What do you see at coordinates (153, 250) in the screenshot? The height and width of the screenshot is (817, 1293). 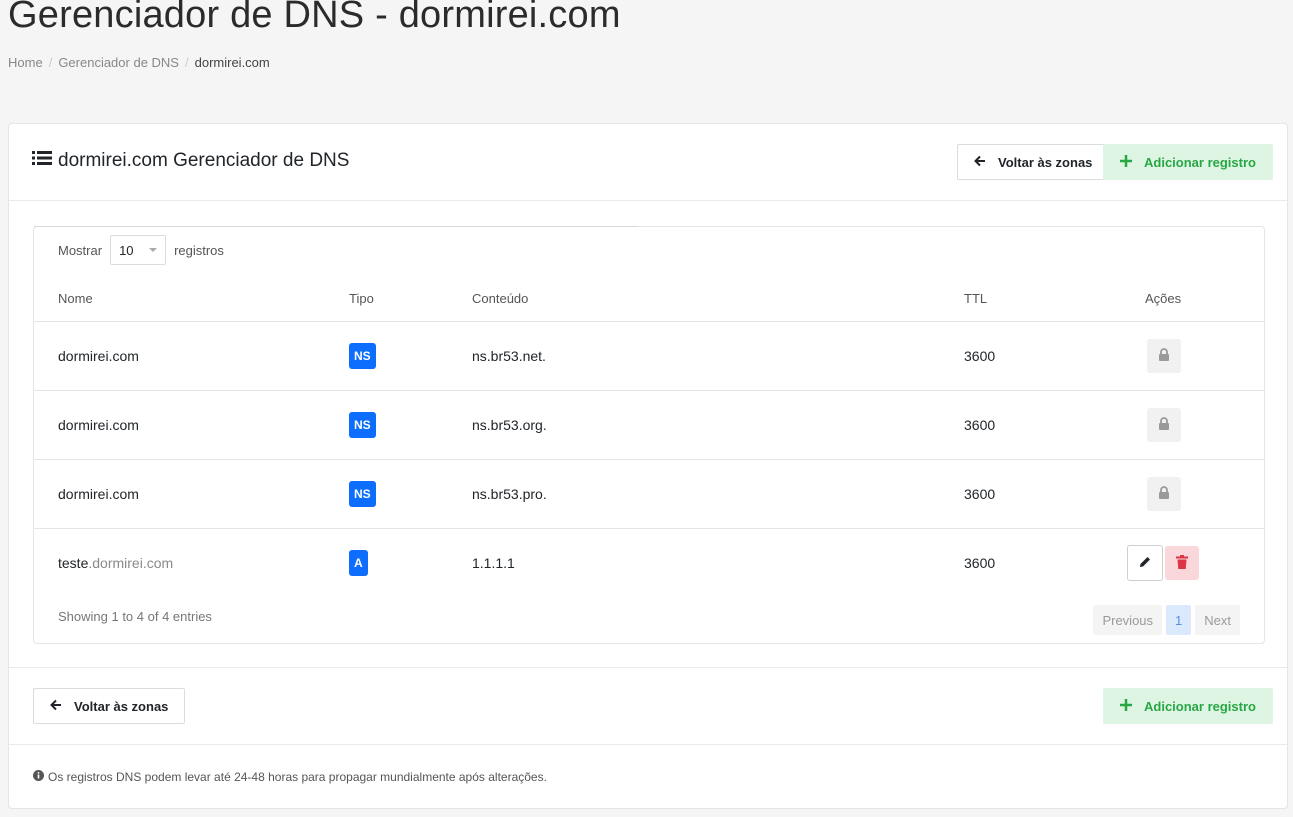 I see `chevron-down-icon` at bounding box center [153, 250].